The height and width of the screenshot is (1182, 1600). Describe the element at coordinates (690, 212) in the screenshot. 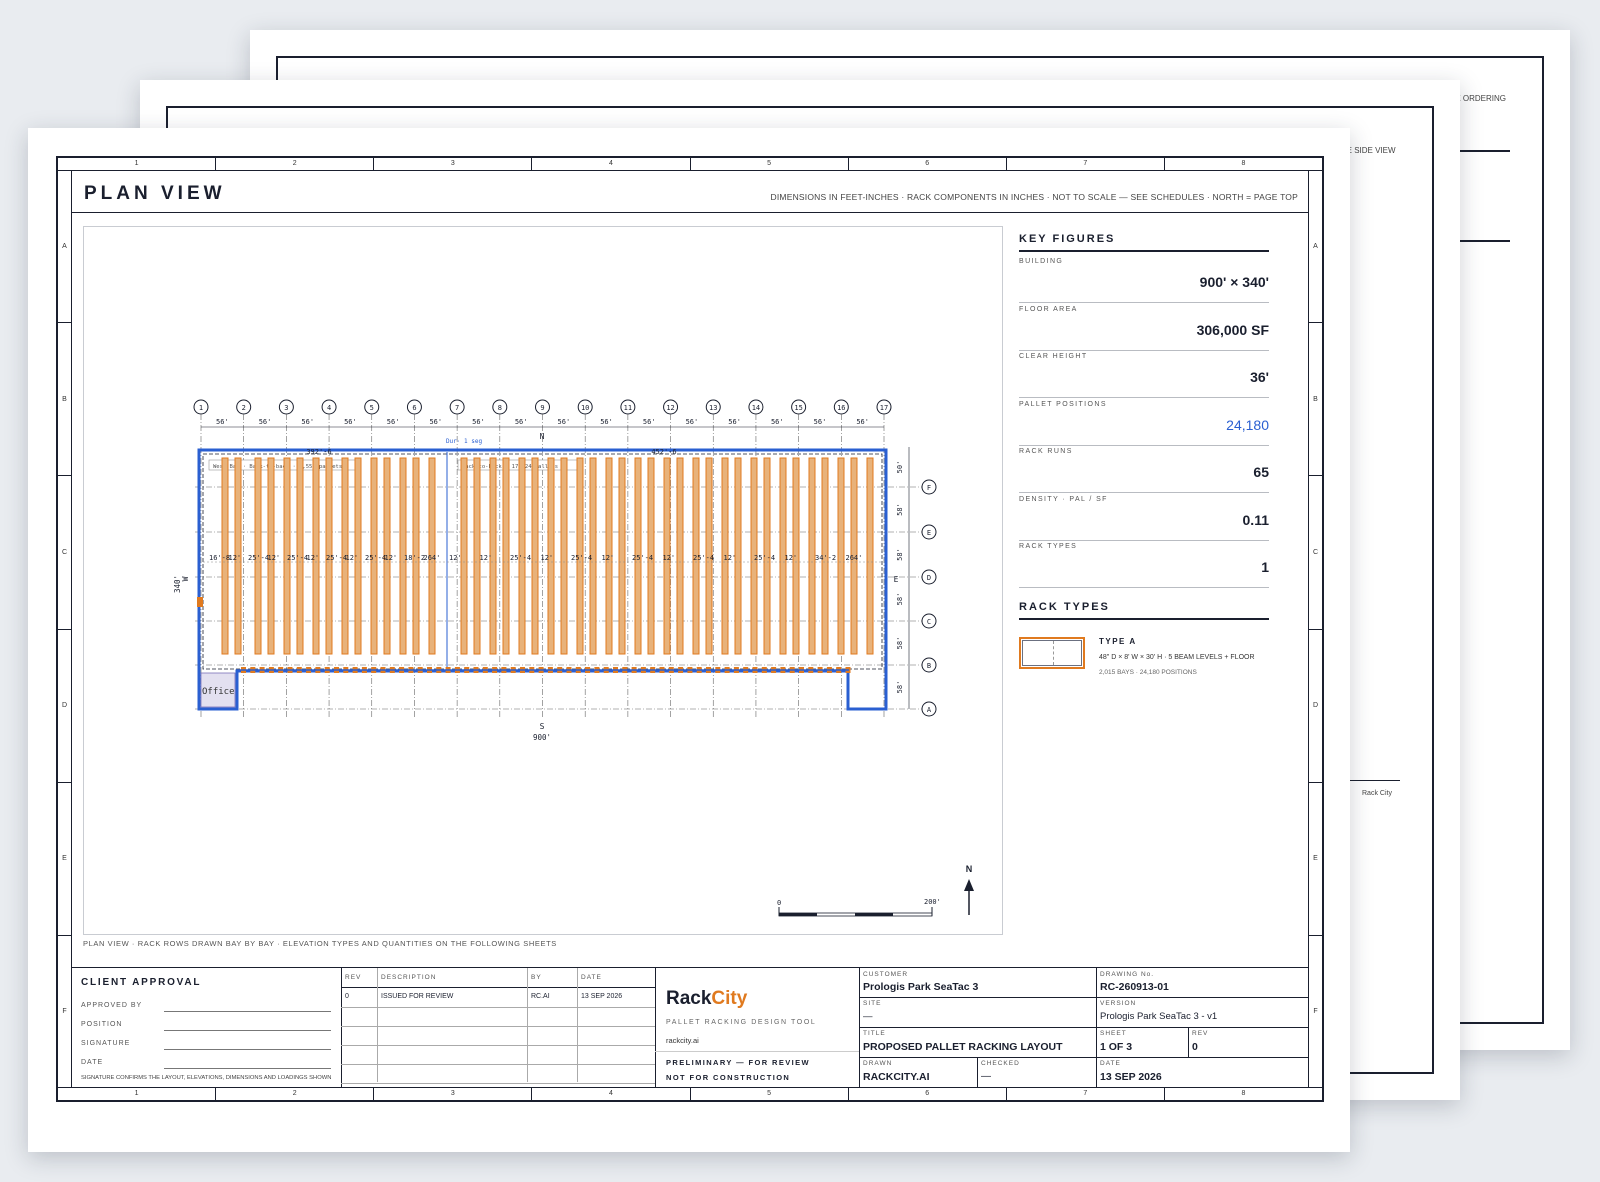

I see `header-rule` at that location.